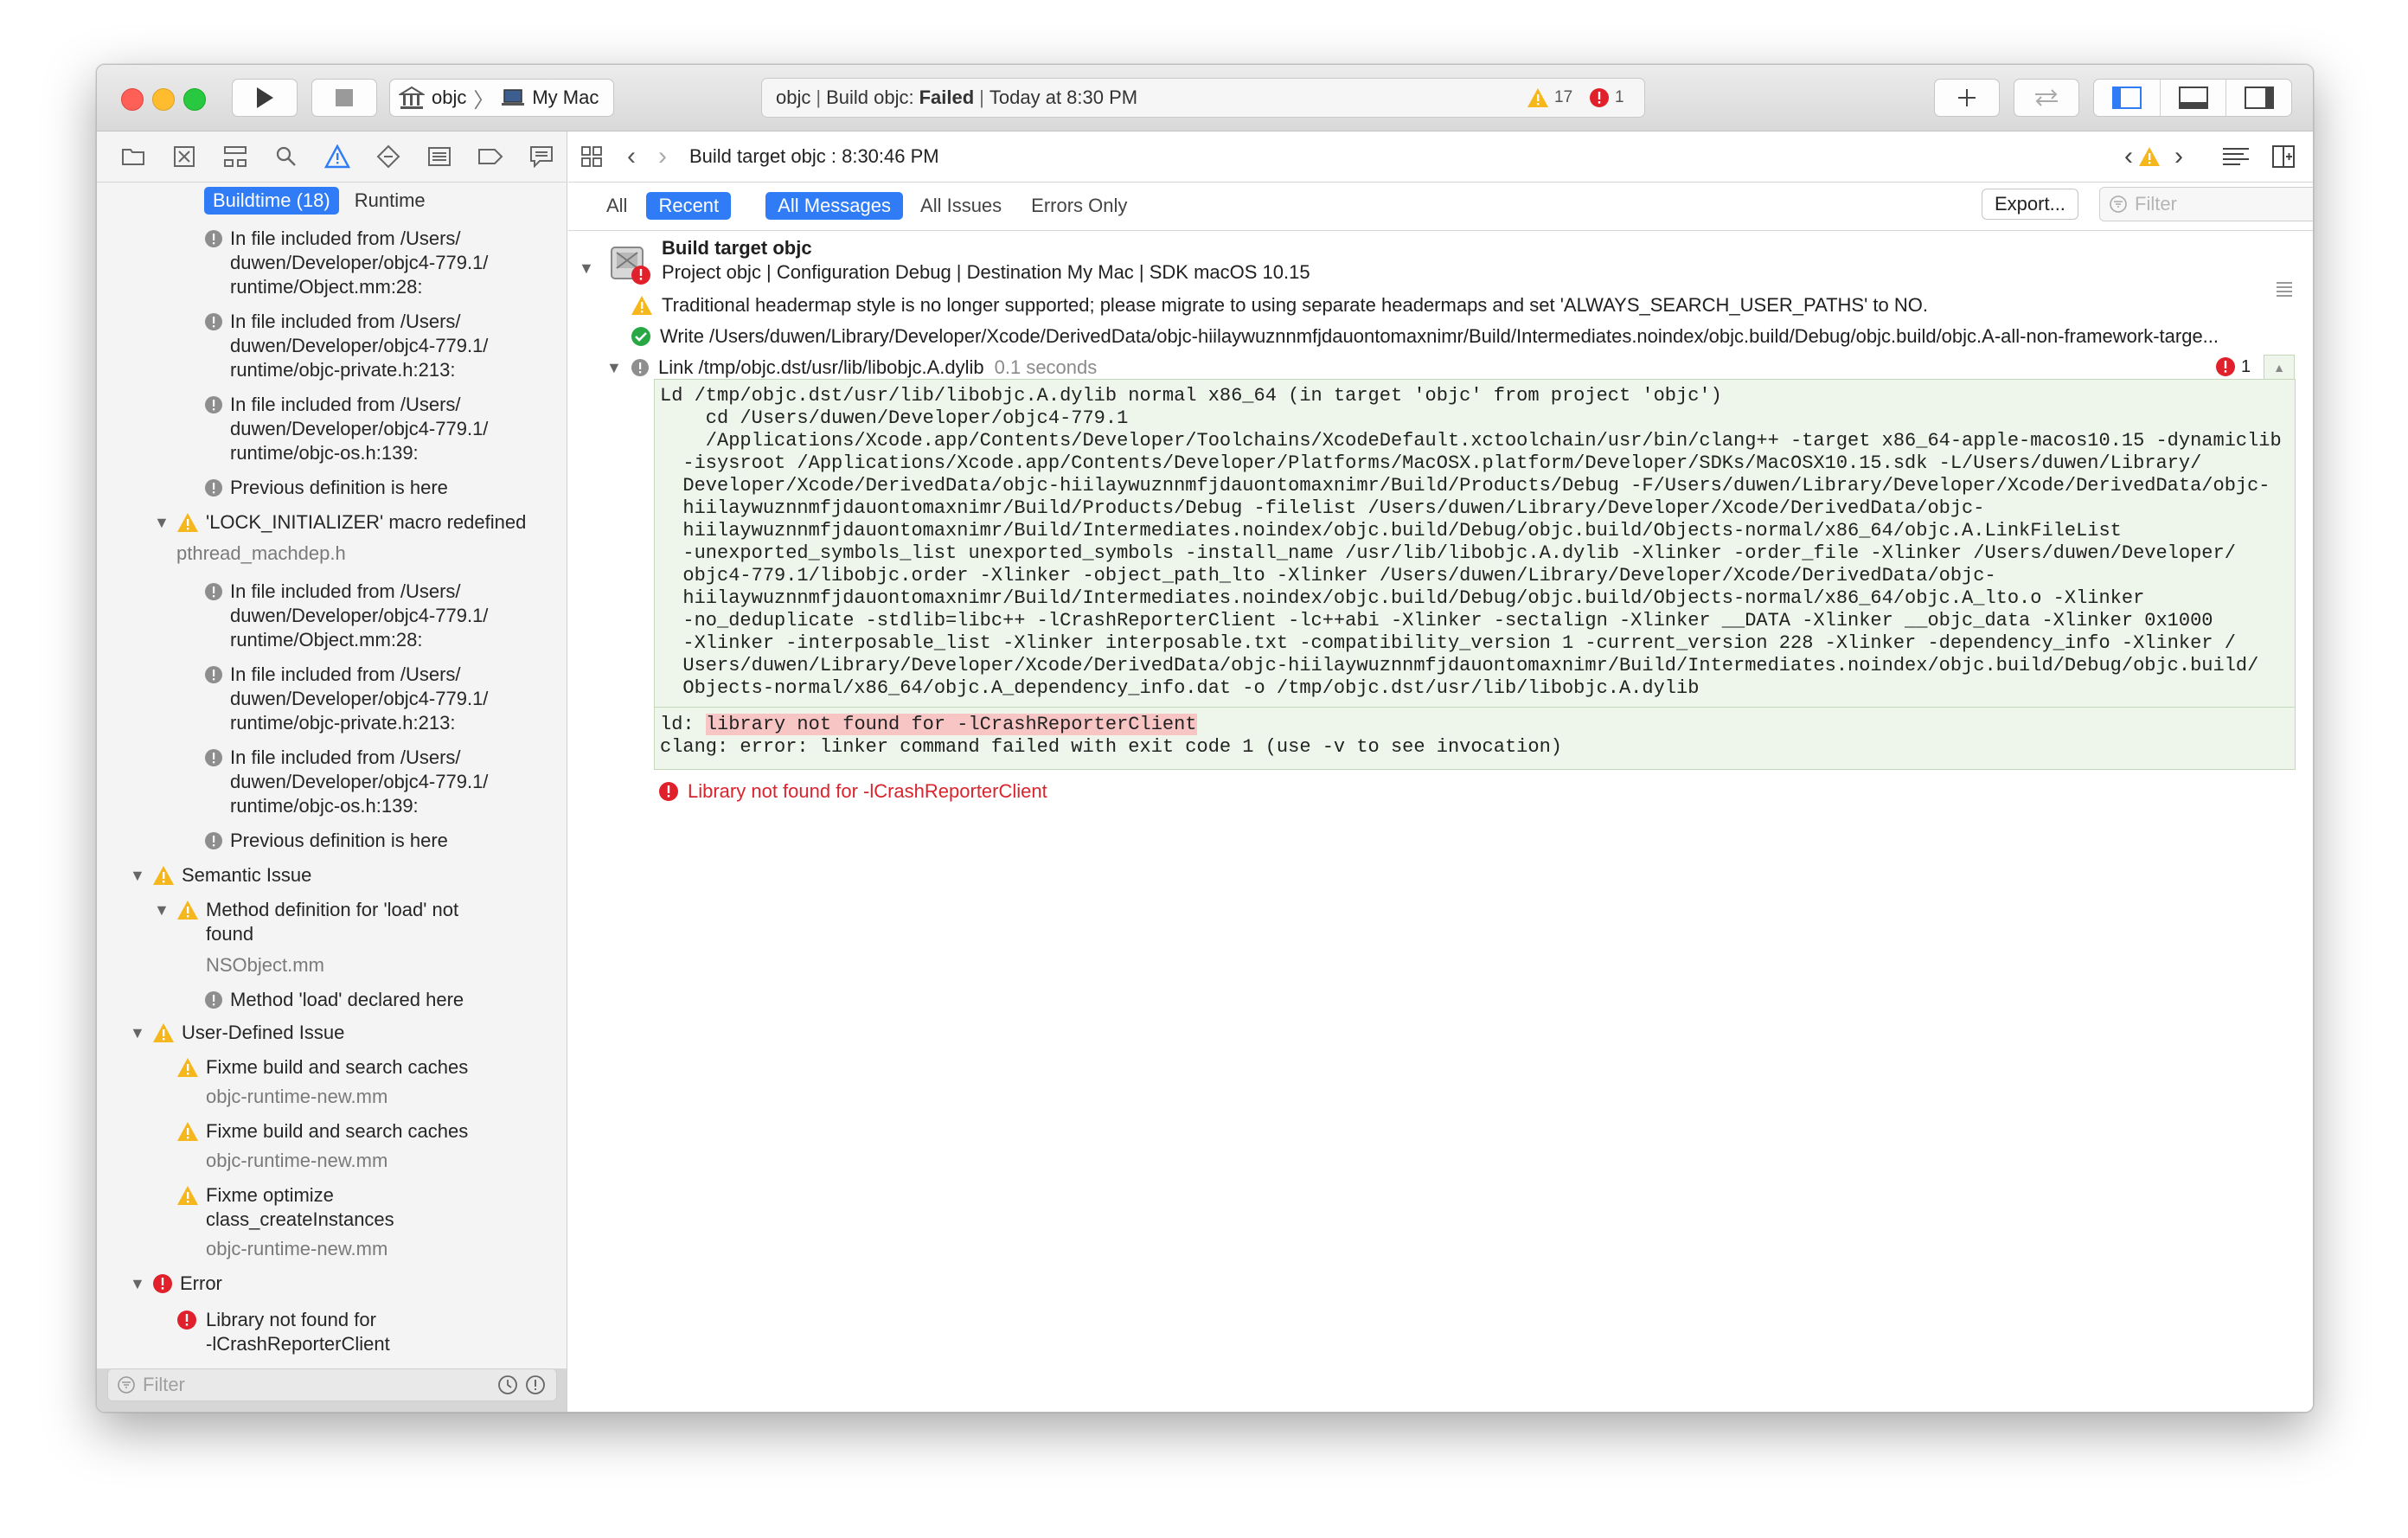 This screenshot has height=1538, width=2408. I want to click on nav-tab-breakpoints, so click(490, 157).